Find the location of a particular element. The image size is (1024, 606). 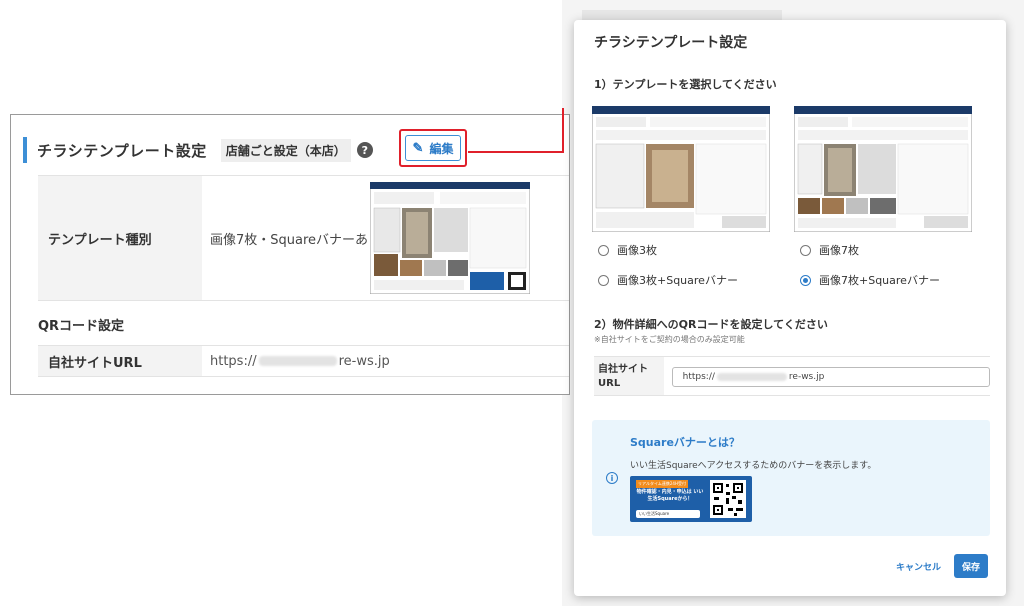

site-url-value: https:// re-ws.jp is located at coordinates (385, 361).